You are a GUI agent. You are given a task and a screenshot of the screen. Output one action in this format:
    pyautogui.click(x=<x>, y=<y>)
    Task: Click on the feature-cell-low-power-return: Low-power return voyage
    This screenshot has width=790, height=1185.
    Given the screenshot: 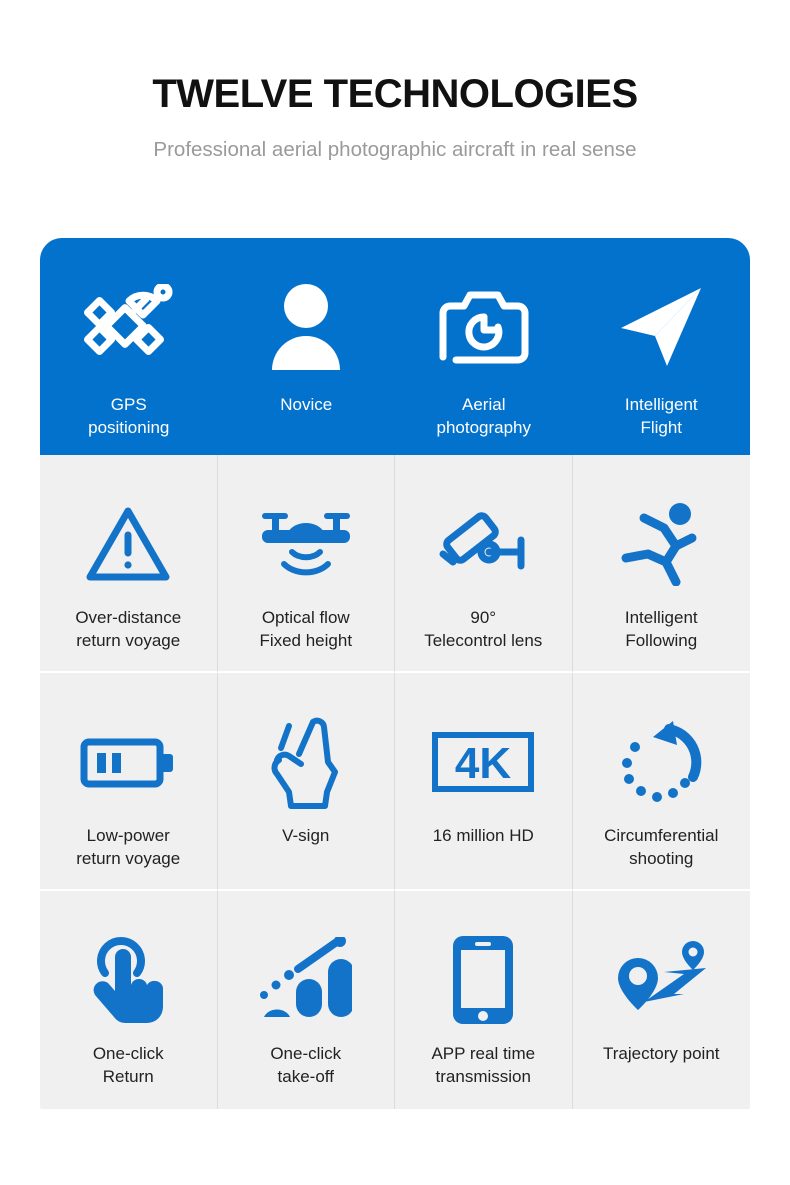 What is the action you would take?
    pyautogui.click(x=129, y=782)
    